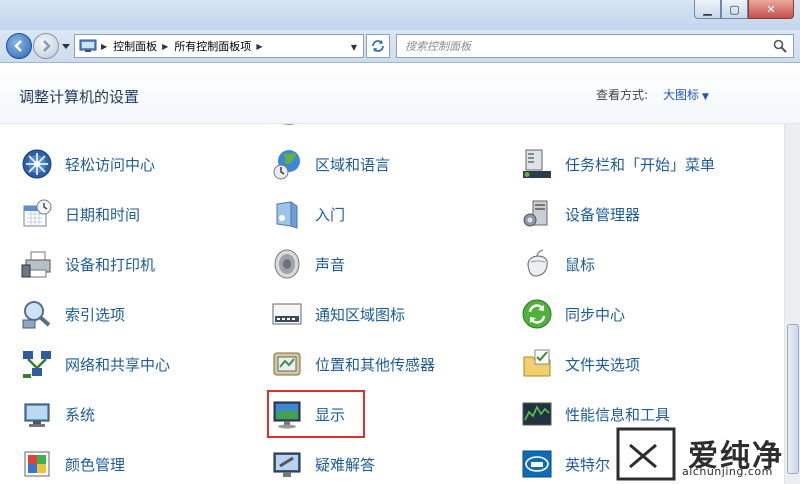 The height and width of the screenshot is (484, 800). I want to click on item-label: 性能信息和工具, so click(618, 414).